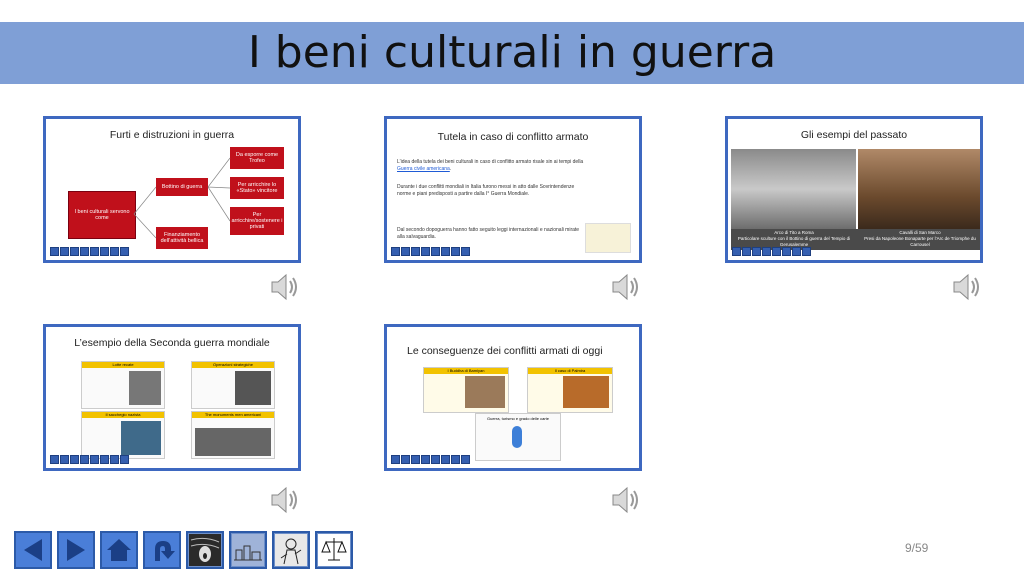  I want to click on slide-title: I beni culturali in guerra, so click(512, 52).